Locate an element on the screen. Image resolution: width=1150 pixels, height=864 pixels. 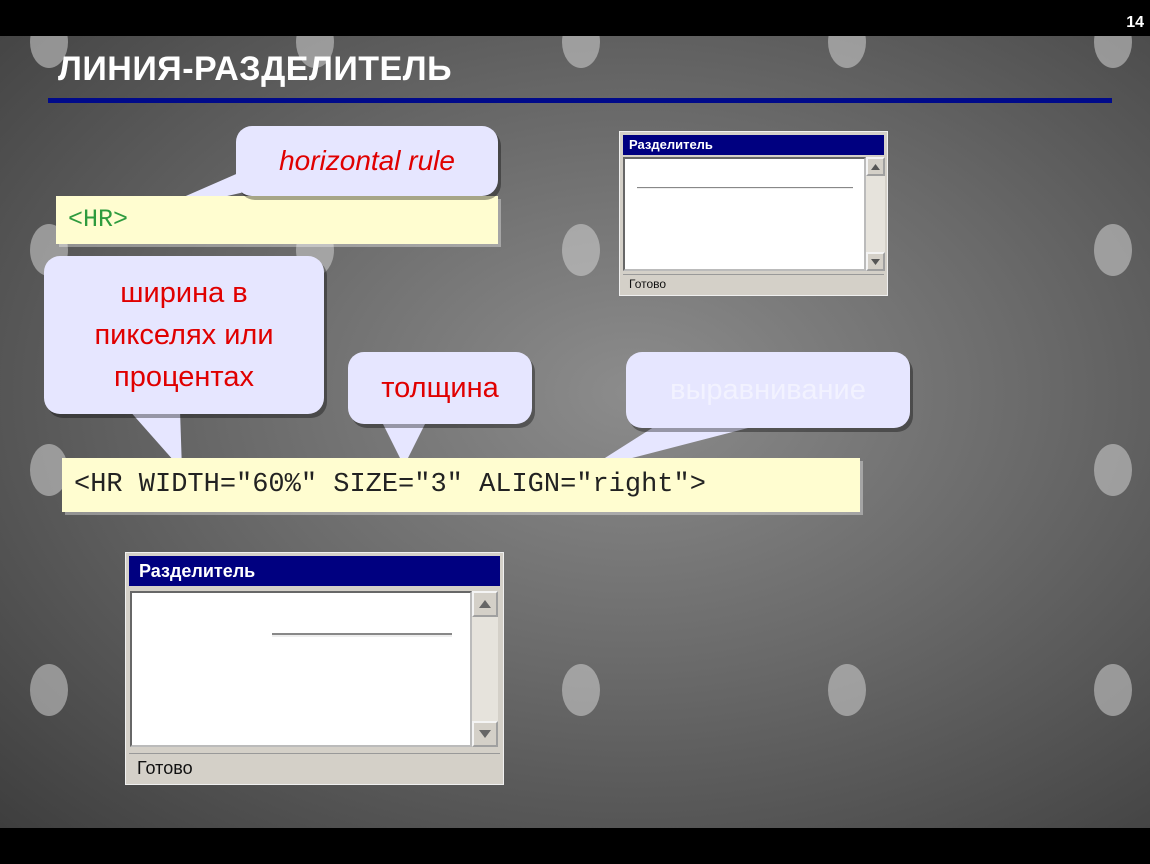
browser-window-top: Разделитель Готово is located at coordinates (753, 213).